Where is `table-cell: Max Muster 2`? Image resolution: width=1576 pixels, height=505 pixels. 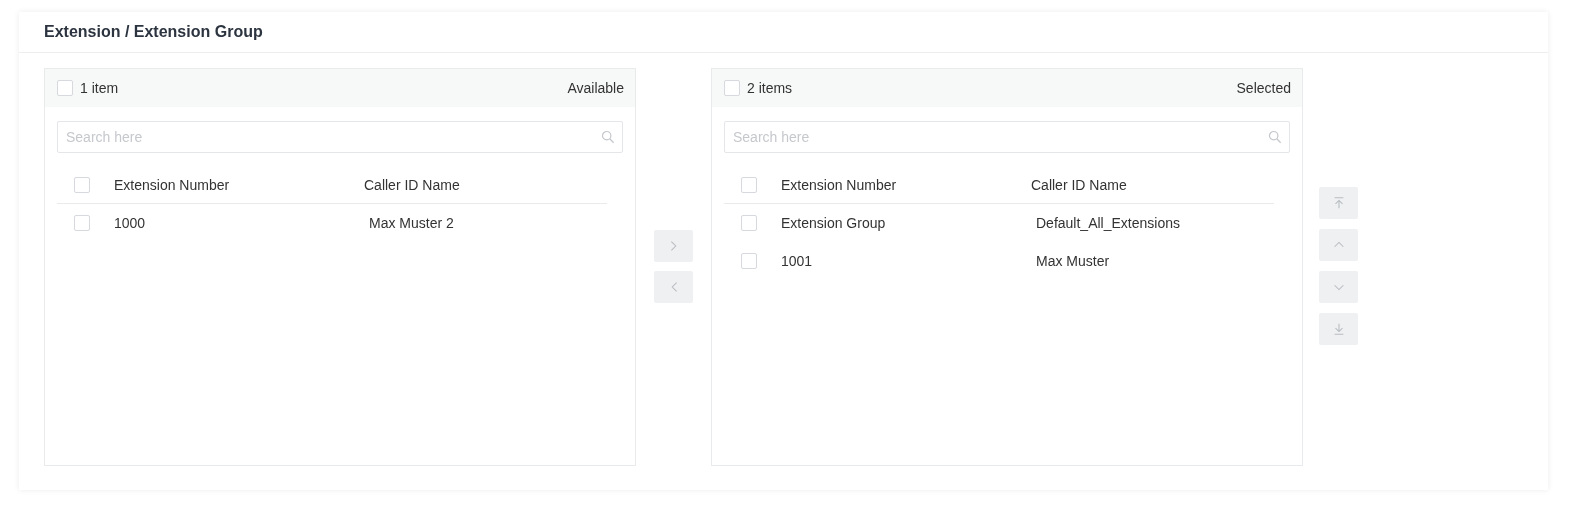 table-cell: Max Muster 2 is located at coordinates (411, 223).